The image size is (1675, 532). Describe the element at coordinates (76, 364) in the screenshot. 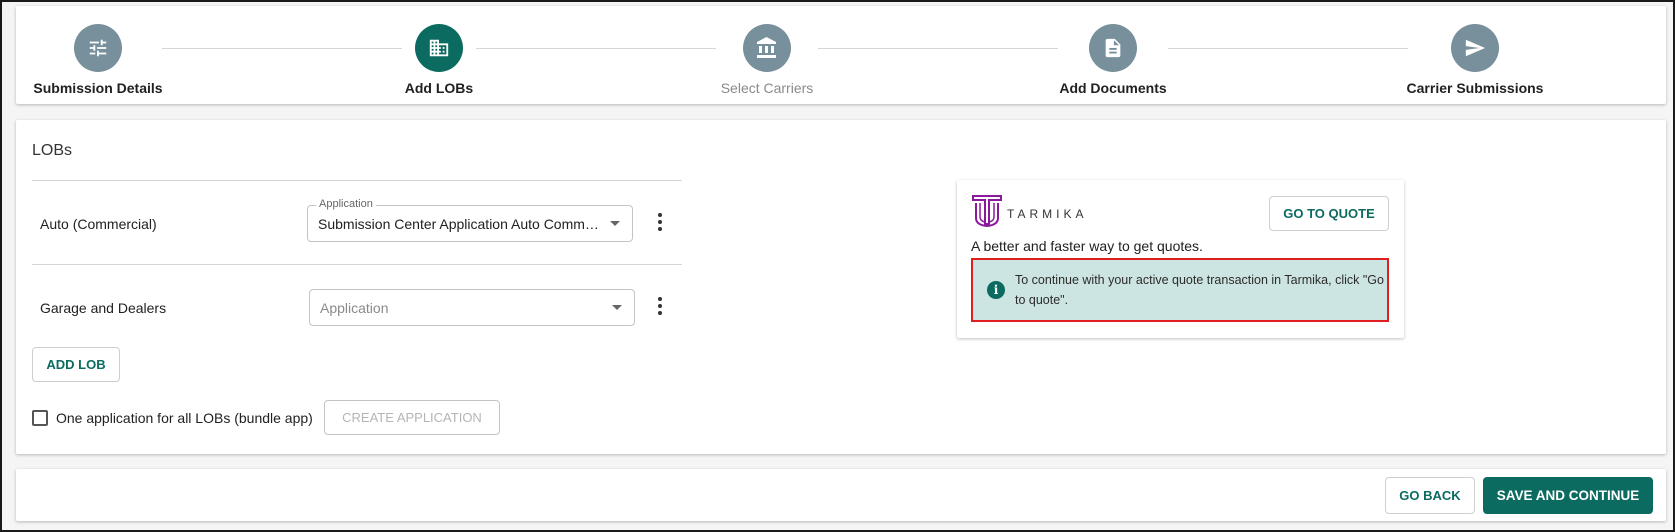

I see `add-lob-button: ADD LOB` at that location.